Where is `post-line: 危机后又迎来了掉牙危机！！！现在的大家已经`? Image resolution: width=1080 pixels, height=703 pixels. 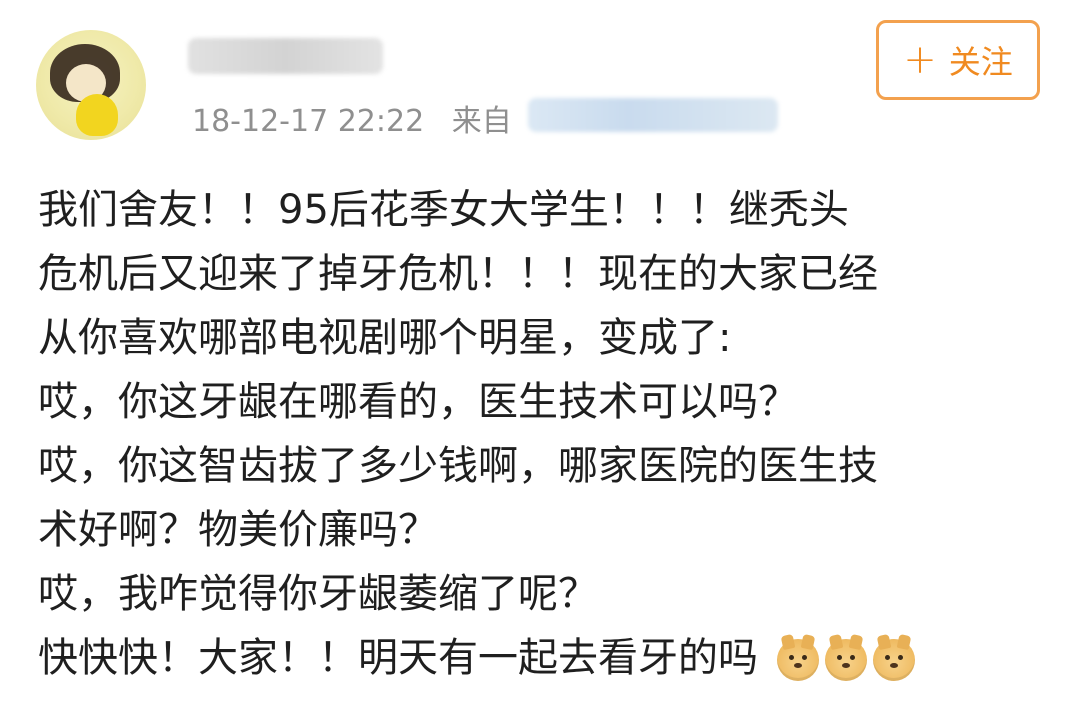 post-line: 危机后又迎来了掉牙危机！！！现在的大家已经 is located at coordinates (458, 274).